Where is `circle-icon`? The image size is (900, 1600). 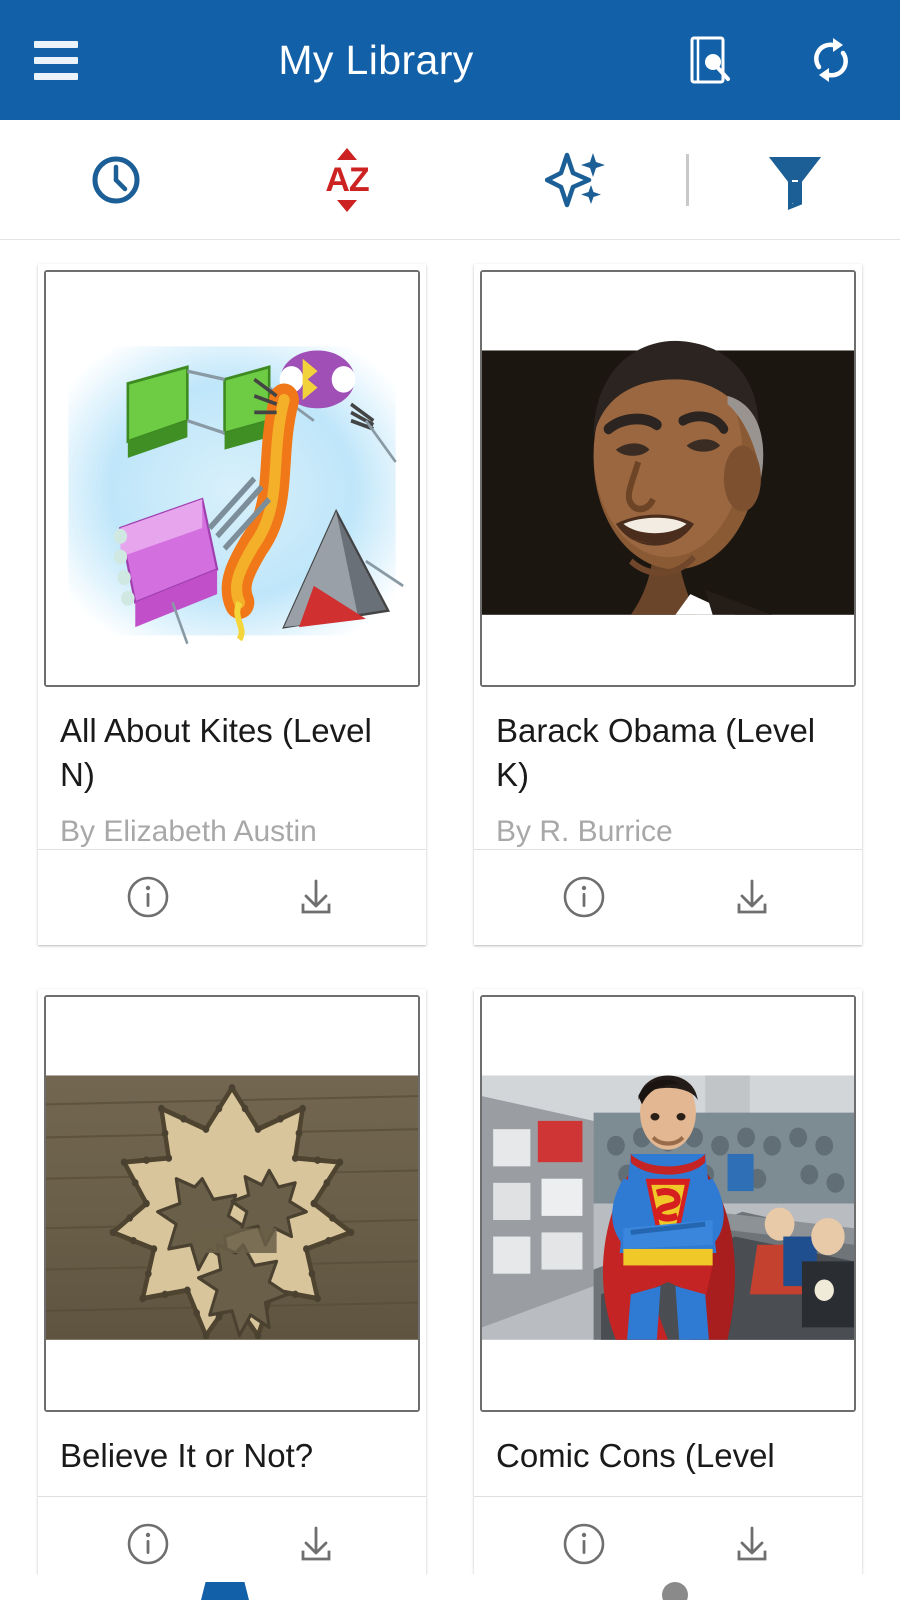
circle-icon is located at coordinates (675, 1591).